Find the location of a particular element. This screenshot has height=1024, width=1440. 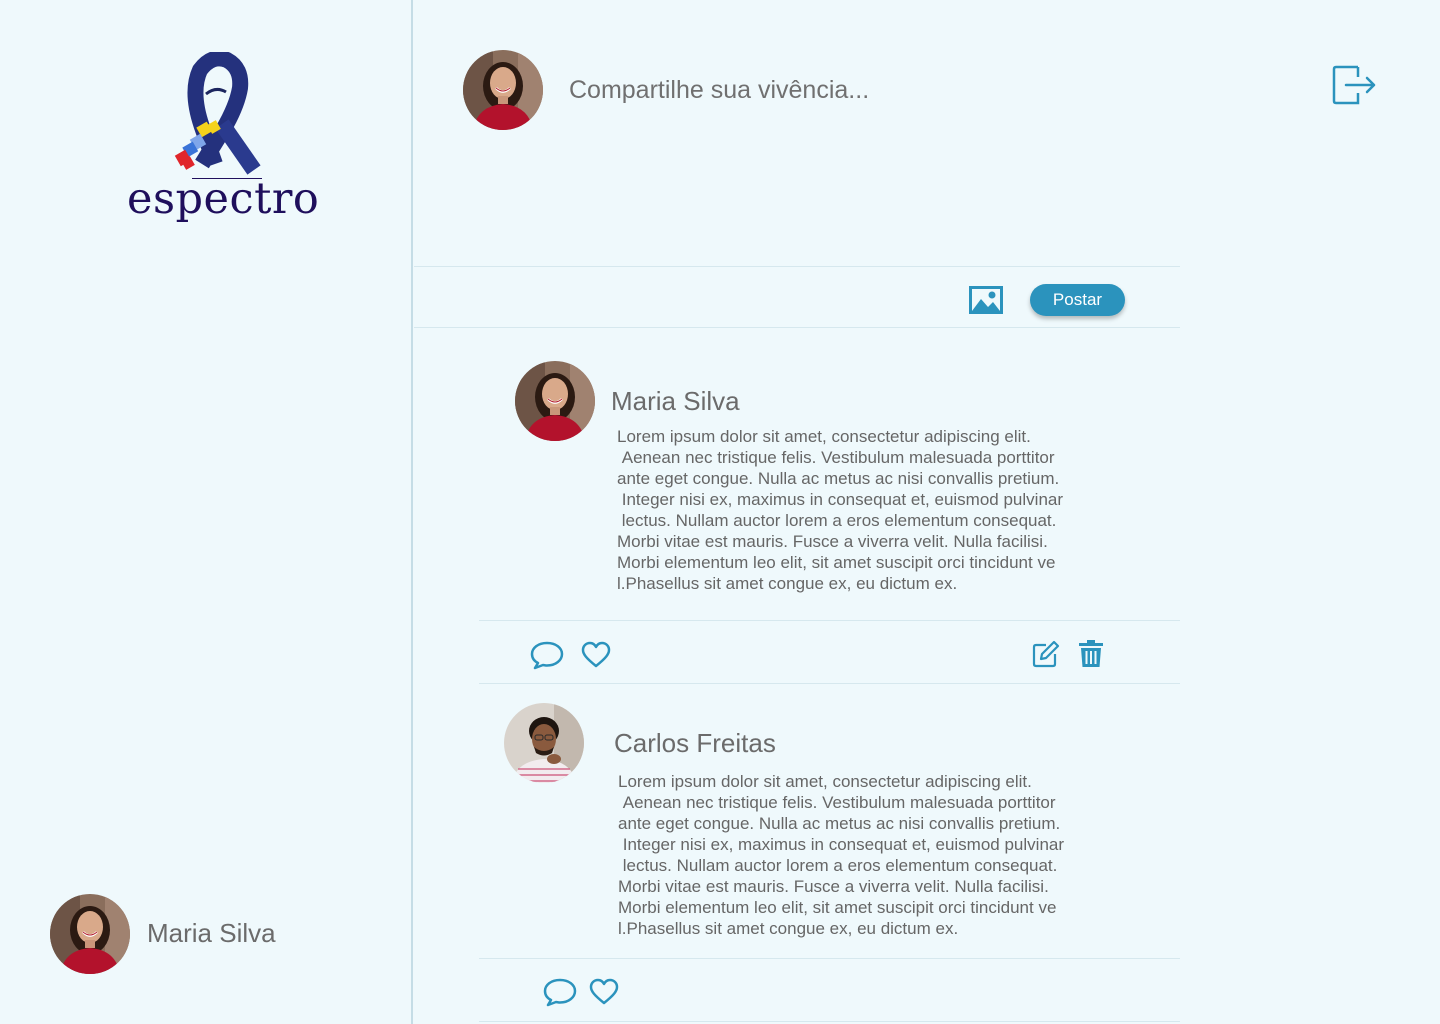

post-author: Carlos Freitas is located at coordinates (695, 743).